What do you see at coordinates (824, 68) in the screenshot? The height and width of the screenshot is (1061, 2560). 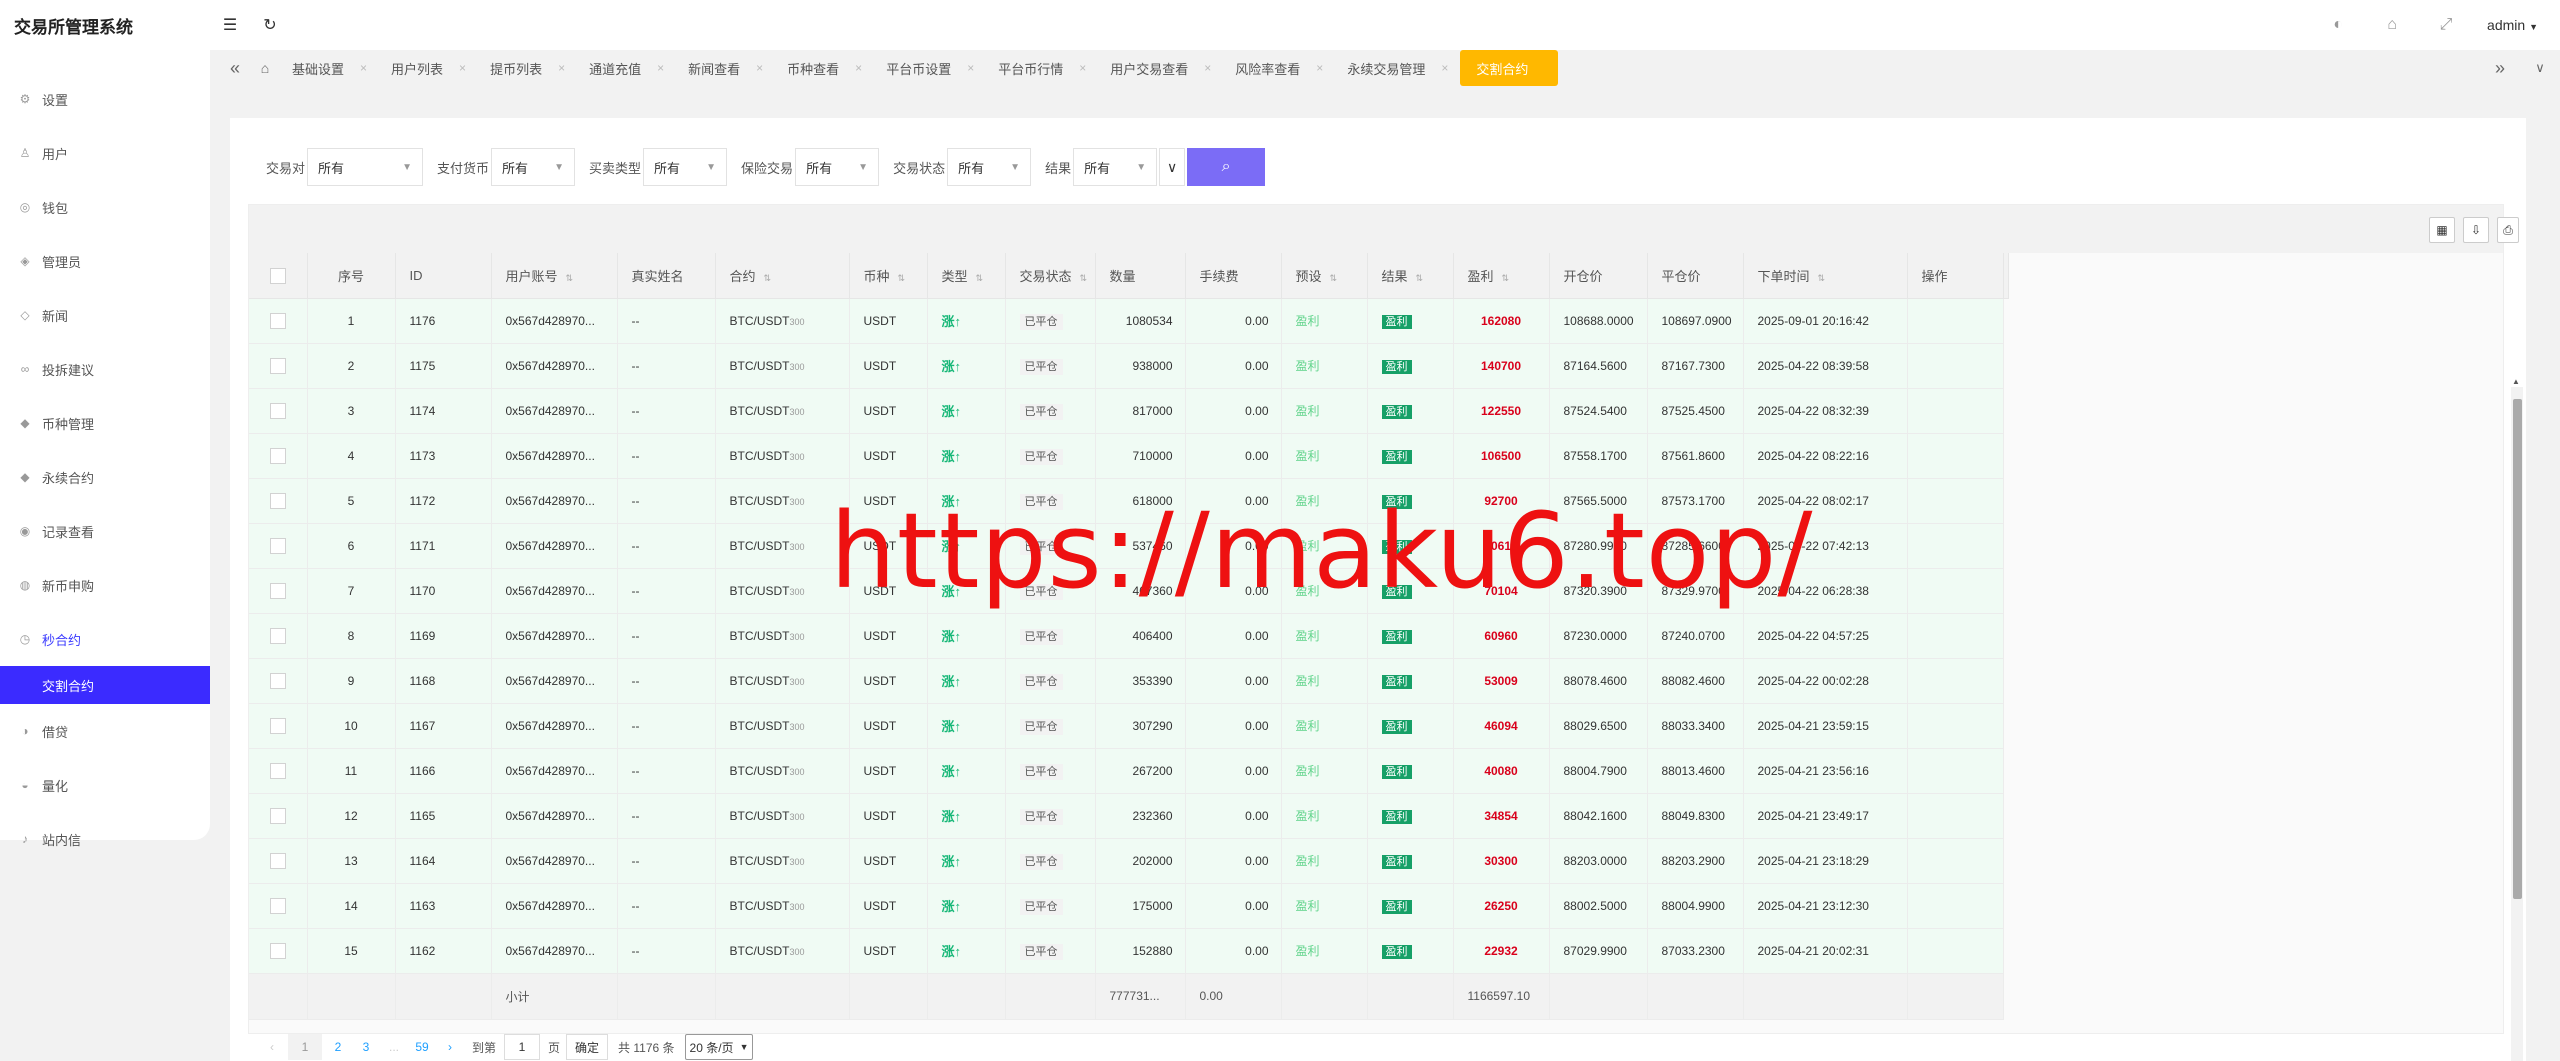 I see `tab-item: 币种查看 ×` at bounding box center [824, 68].